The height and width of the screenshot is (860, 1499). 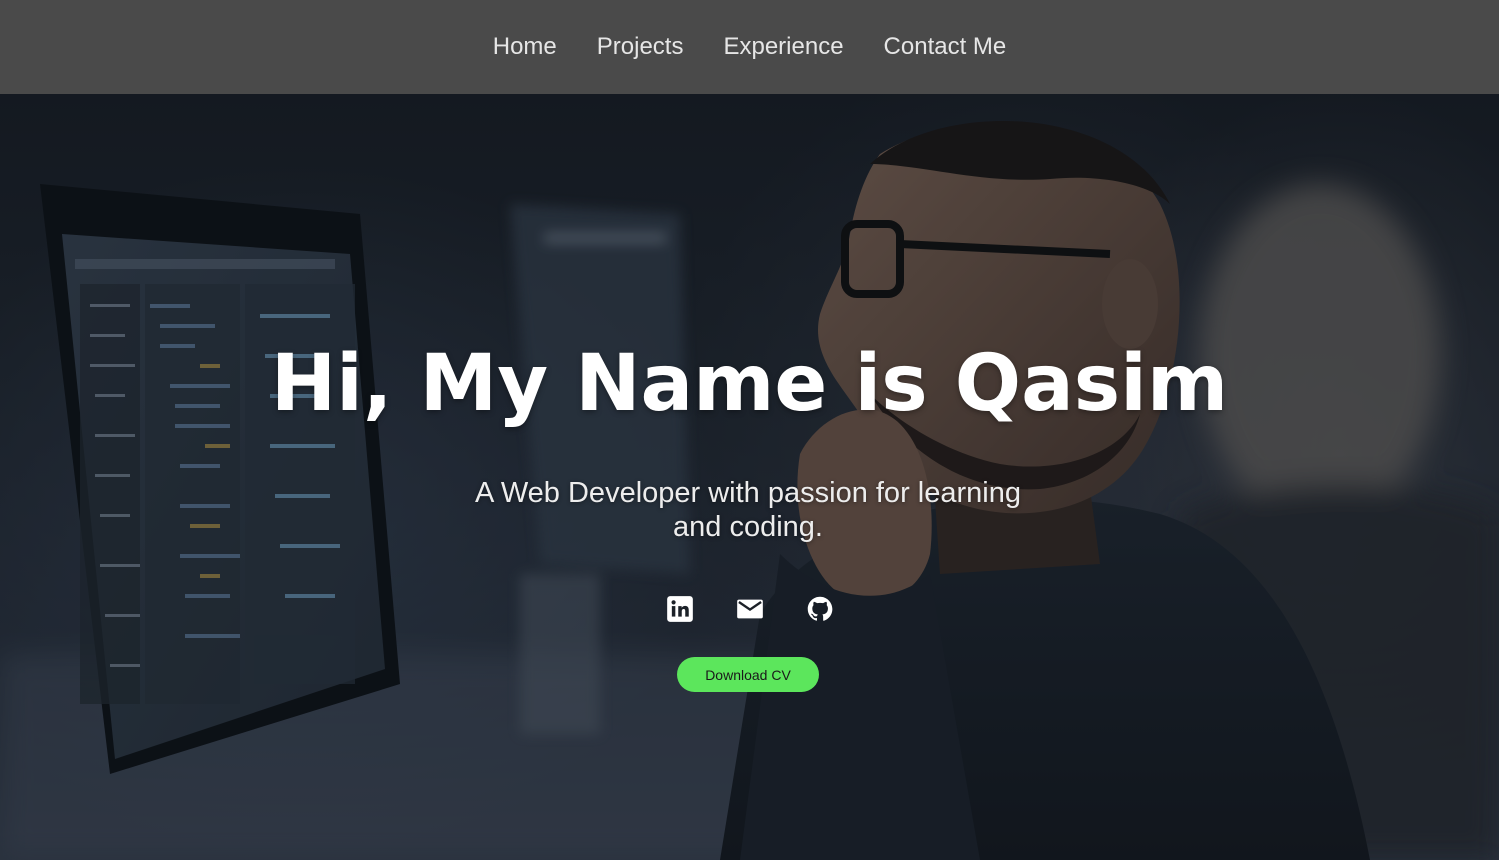 I want to click on nav-link-contact-me: Contact Me, so click(x=945, y=47).